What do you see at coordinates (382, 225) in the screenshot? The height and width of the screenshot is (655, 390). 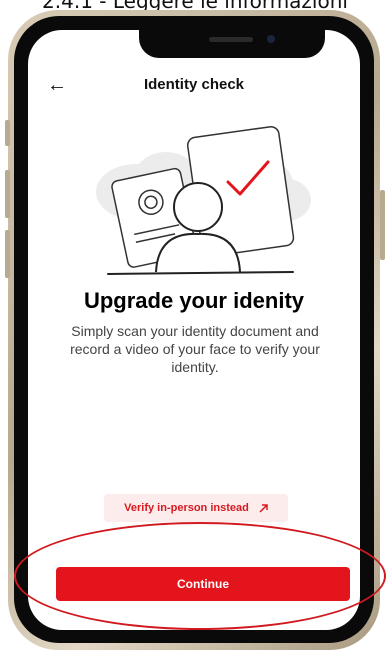 I see `power-button` at bounding box center [382, 225].